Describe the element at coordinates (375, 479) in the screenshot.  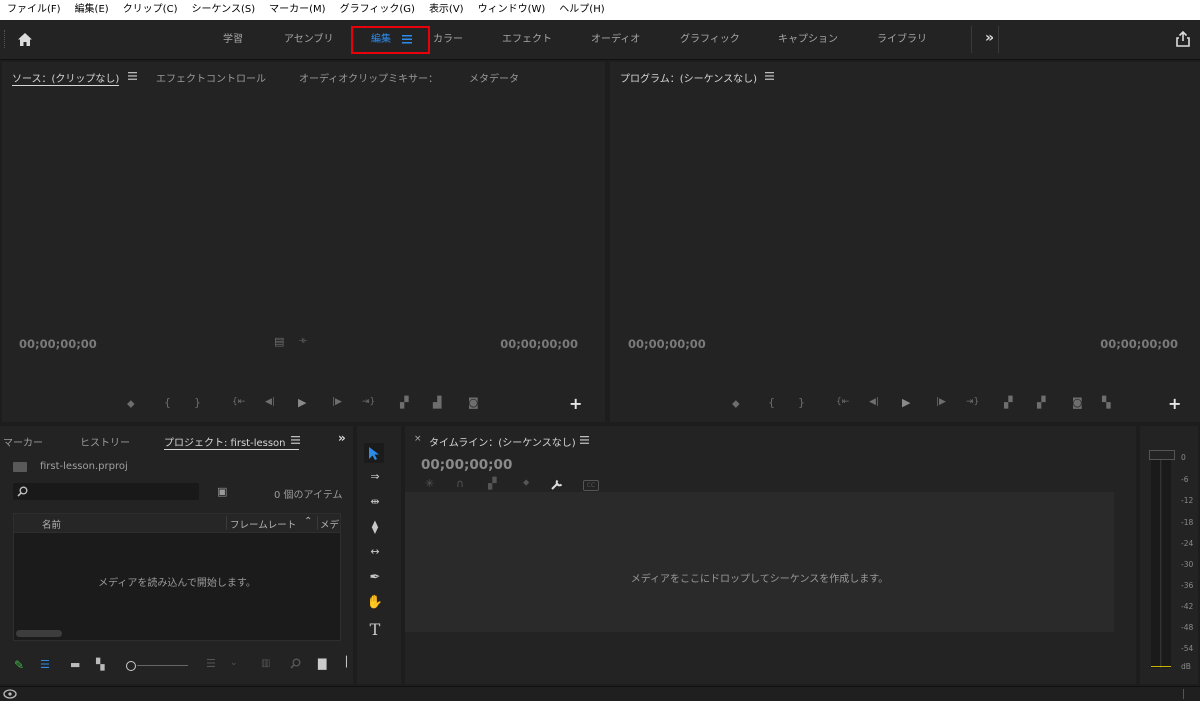
I see `track-select-tool-icon: ⇒` at that location.